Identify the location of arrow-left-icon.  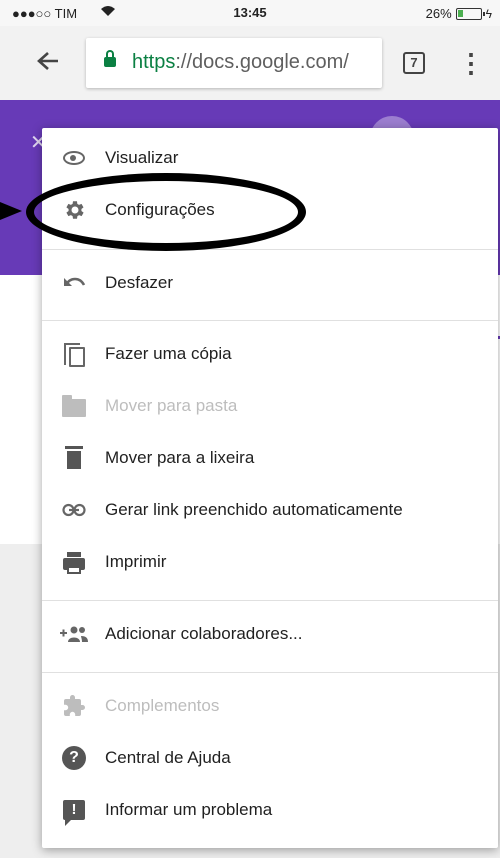
(50, 63).